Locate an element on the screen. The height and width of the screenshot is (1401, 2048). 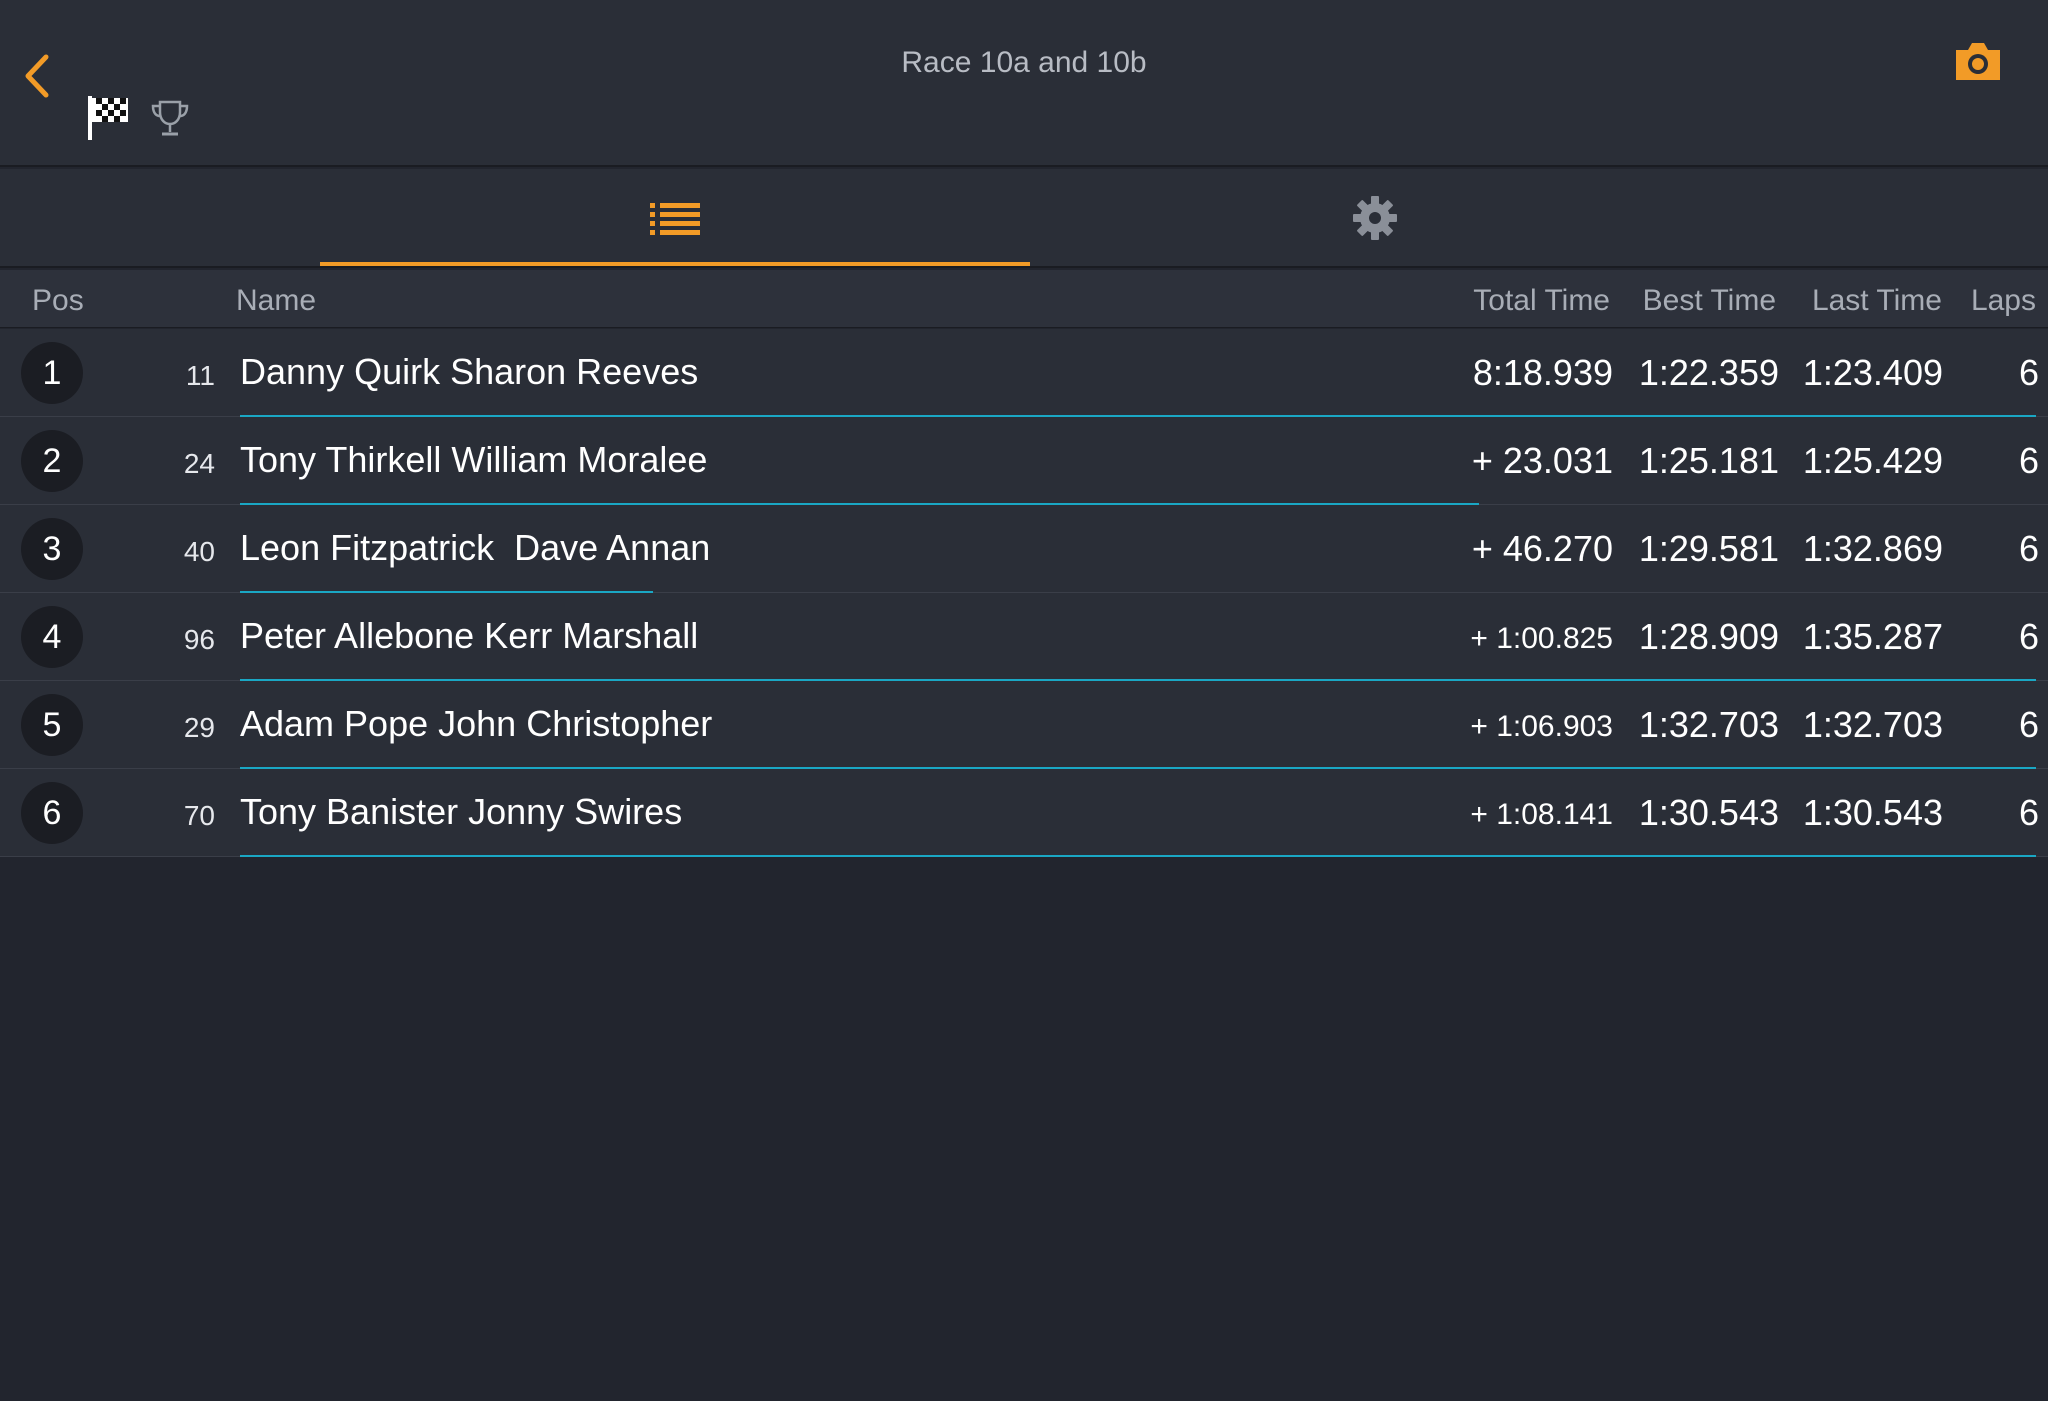
tab-bar is located at coordinates (1024, 218).